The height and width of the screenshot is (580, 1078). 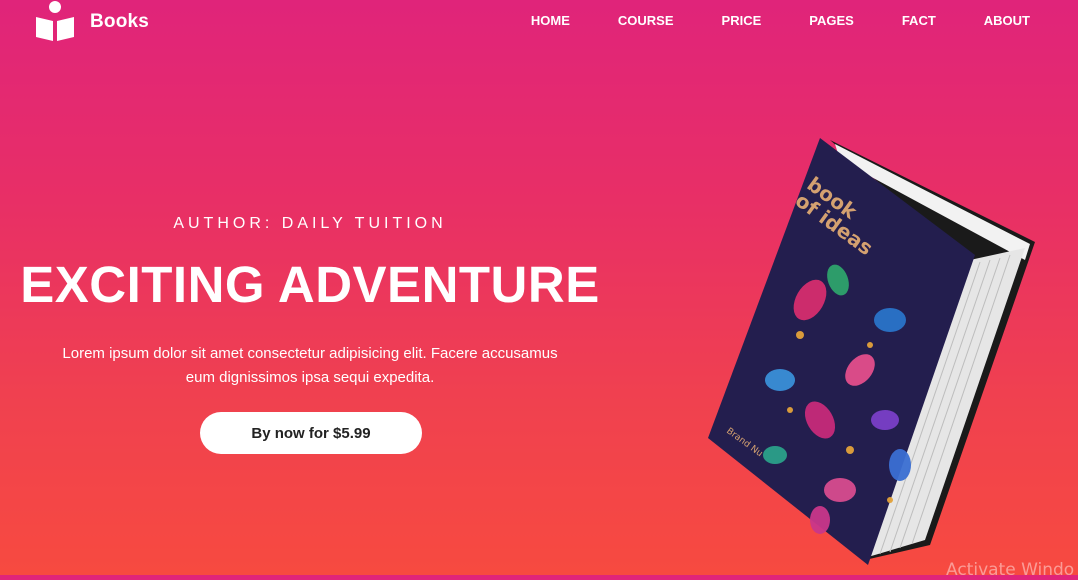 What do you see at coordinates (1010, 570) in the screenshot?
I see `activate-windows-watermark: Activate Windo` at bounding box center [1010, 570].